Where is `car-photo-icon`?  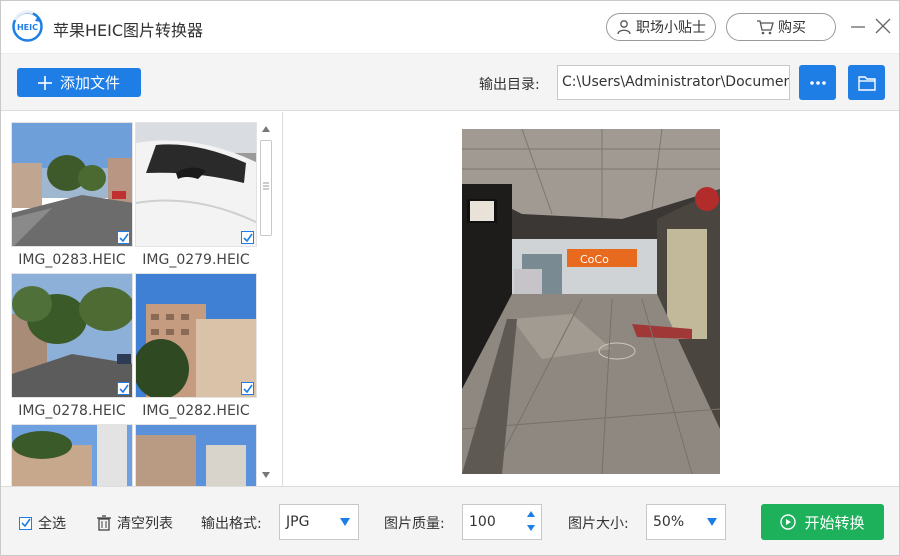
car-photo-icon is located at coordinates (196, 184).